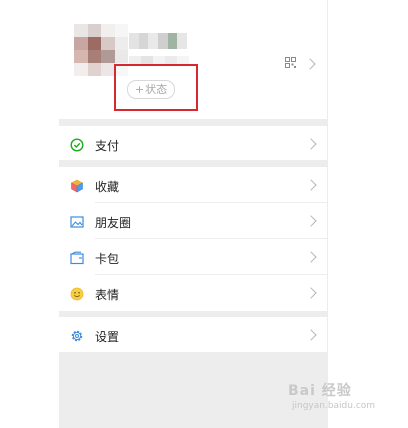 The image size is (408, 428). Describe the element at coordinates (290, 62) in the screenshot. I see `qr-code-icon` at that location.